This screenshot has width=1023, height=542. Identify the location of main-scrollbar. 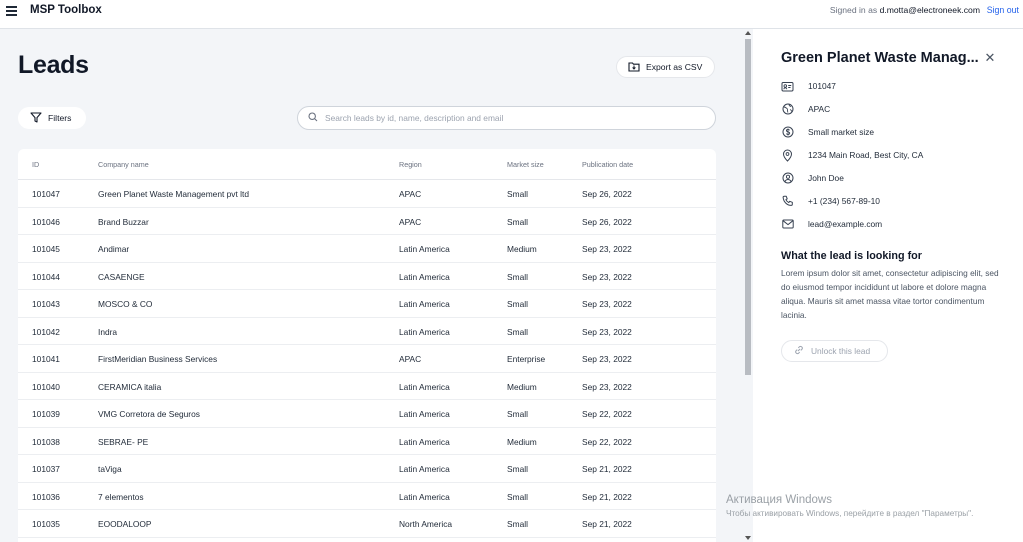
(748, 285).